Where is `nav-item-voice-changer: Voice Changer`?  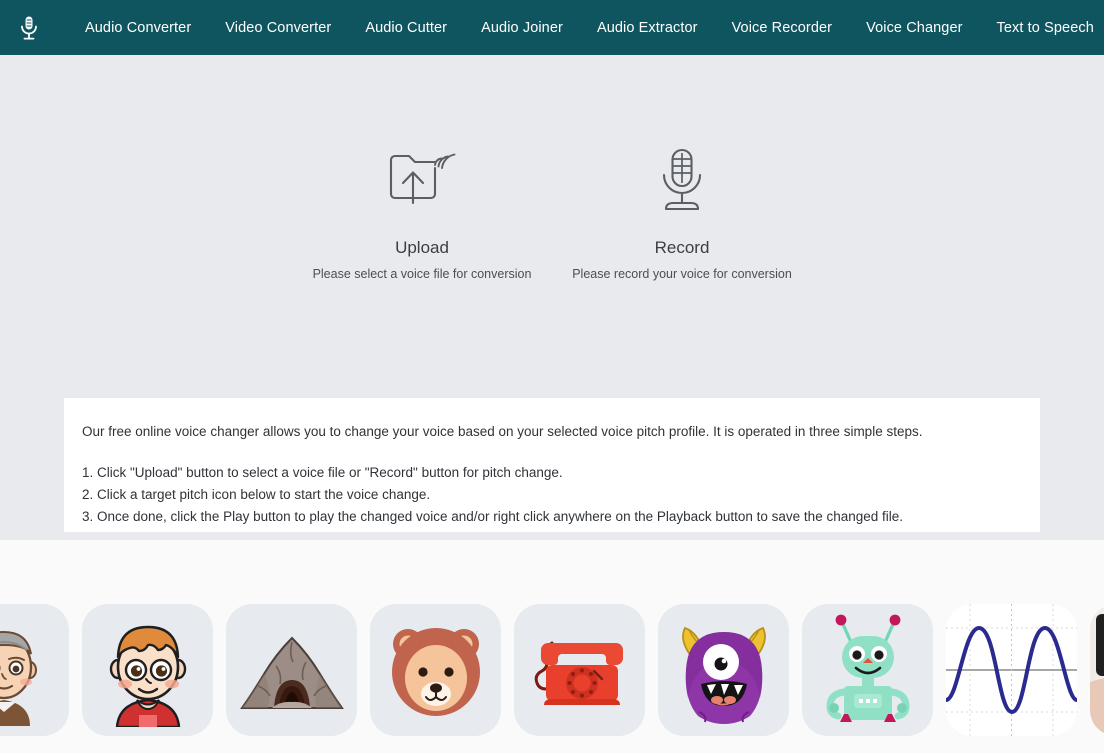 nav-item-voice-changer: Voice Changer is located at coordinates (914, 28).